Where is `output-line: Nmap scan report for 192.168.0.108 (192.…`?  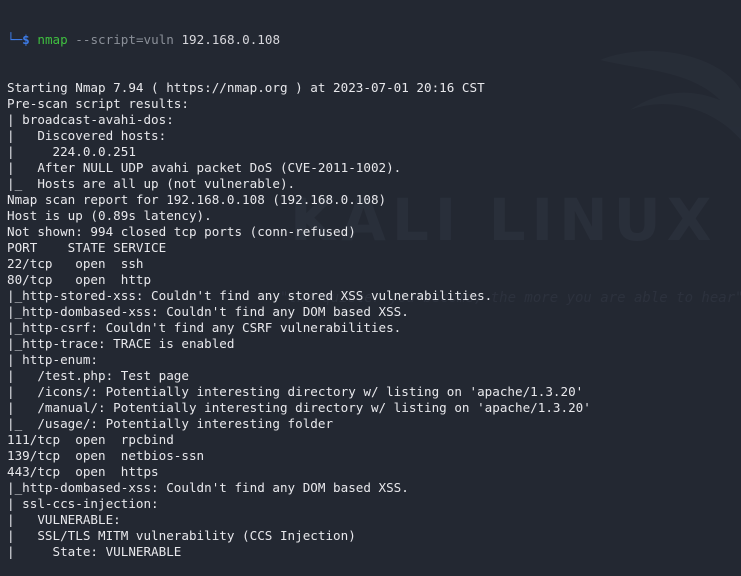
output-line: Nmap scan report for 192.168.0.108 (192.… is located at coordinates (197, 199).